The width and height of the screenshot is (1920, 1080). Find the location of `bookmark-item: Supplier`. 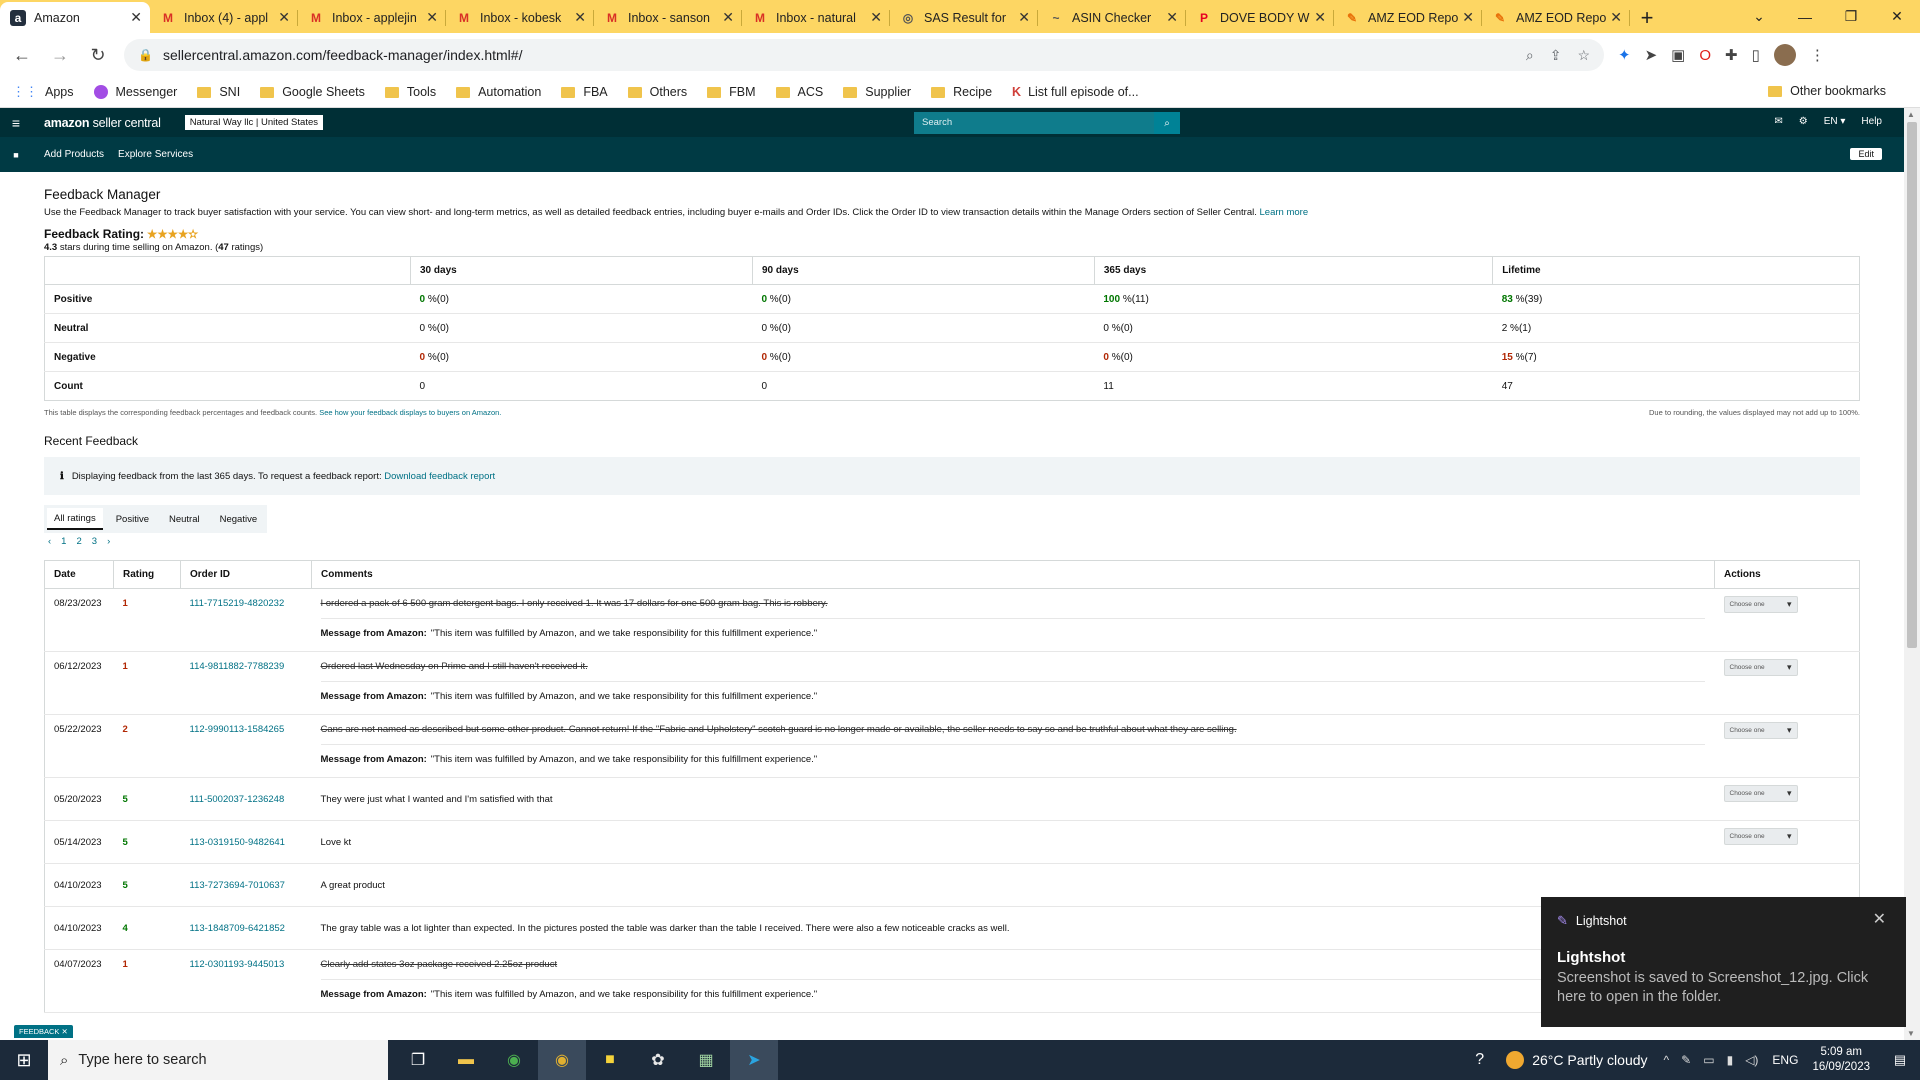

bookmark-item: Supplier is located at coordinates (877, 92).